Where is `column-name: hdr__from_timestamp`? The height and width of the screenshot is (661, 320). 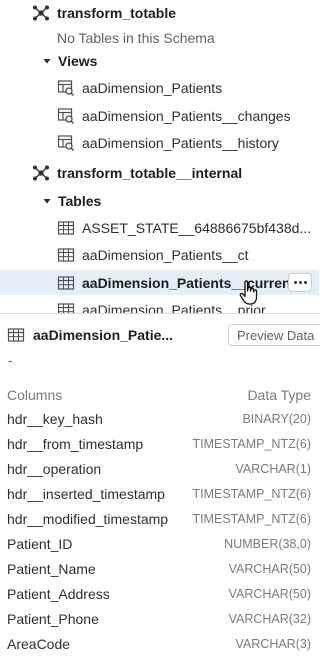
column-name: hdr__from_timestamp is located at coordinates (75, 444).